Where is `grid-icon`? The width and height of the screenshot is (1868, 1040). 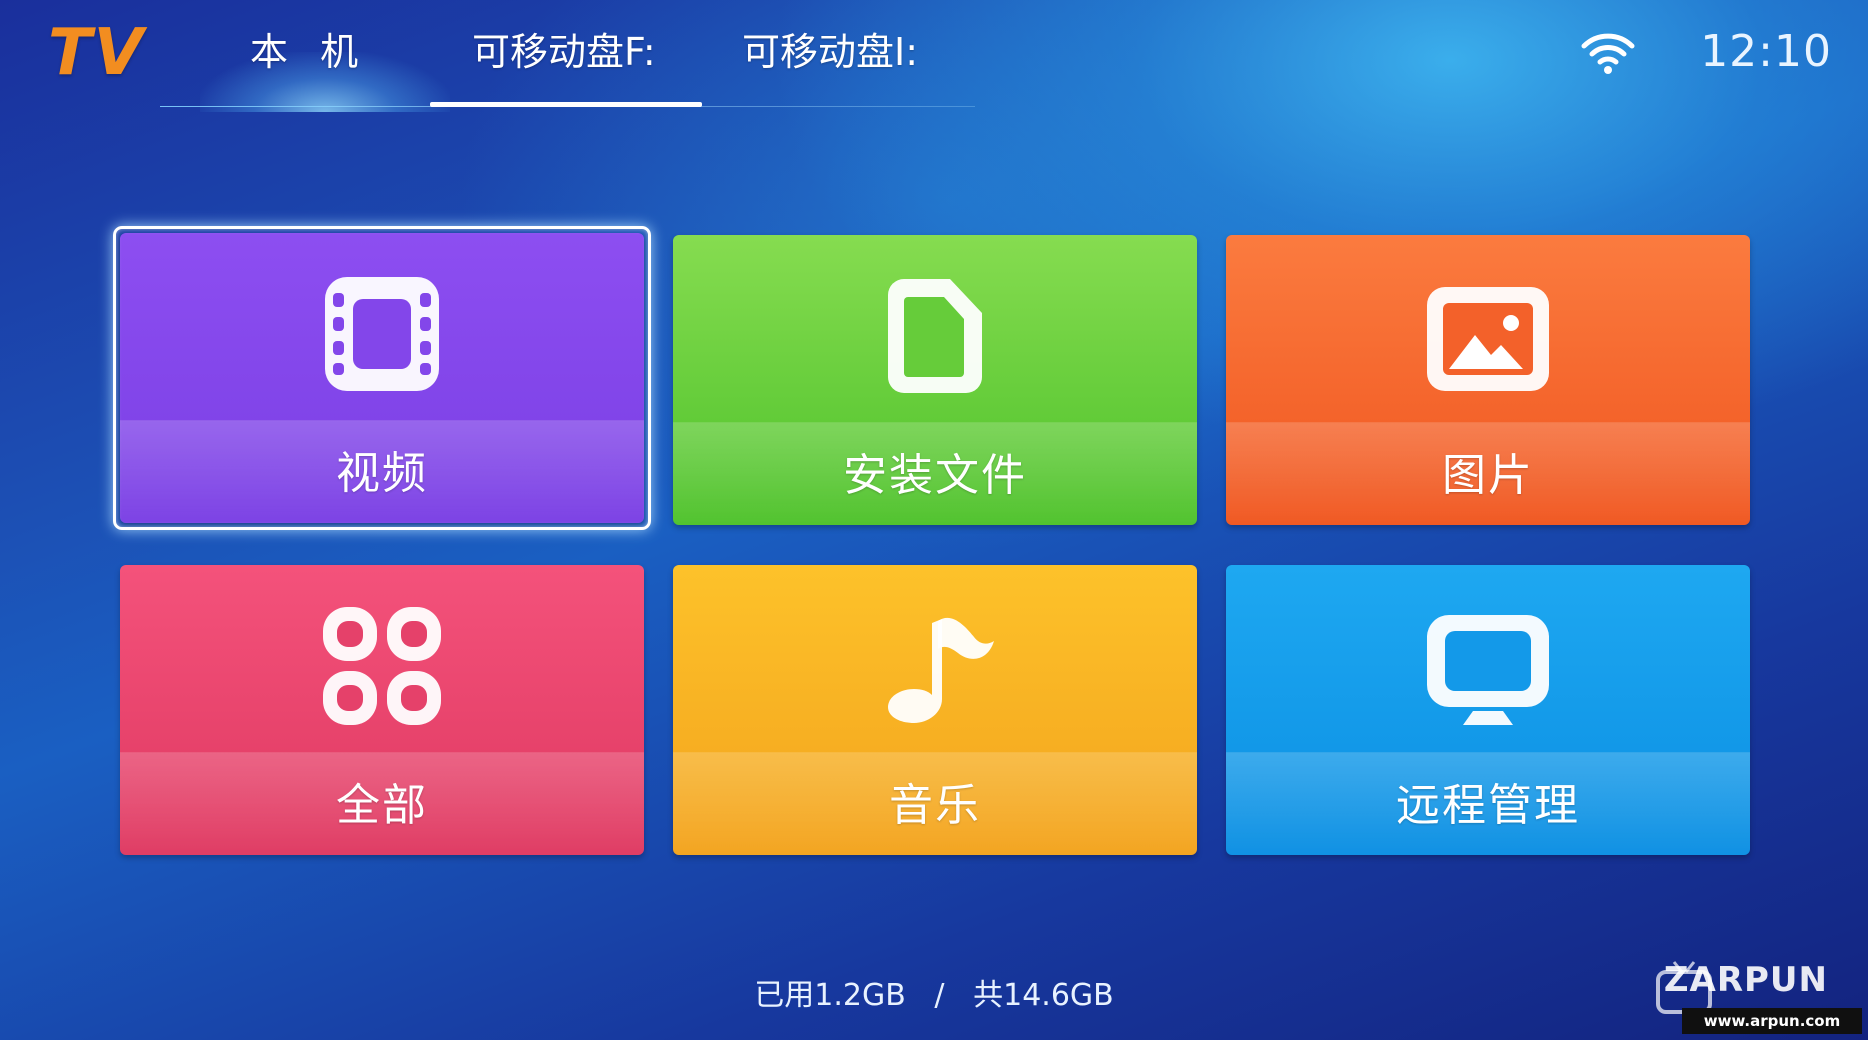 grid-icon is located at coordinates (382, 666).